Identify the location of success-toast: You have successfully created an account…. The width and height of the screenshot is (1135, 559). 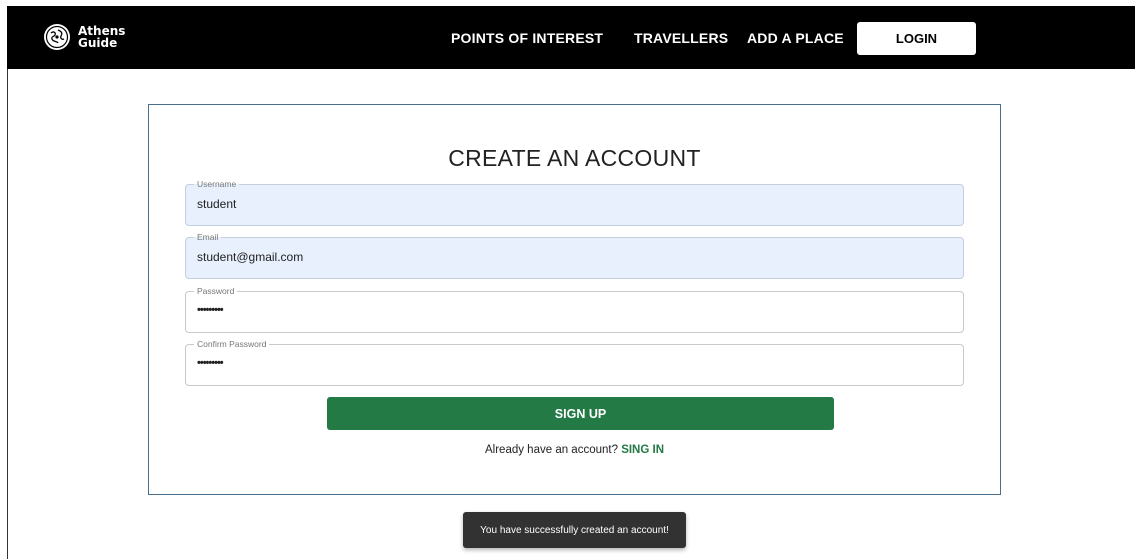
(574, 530).